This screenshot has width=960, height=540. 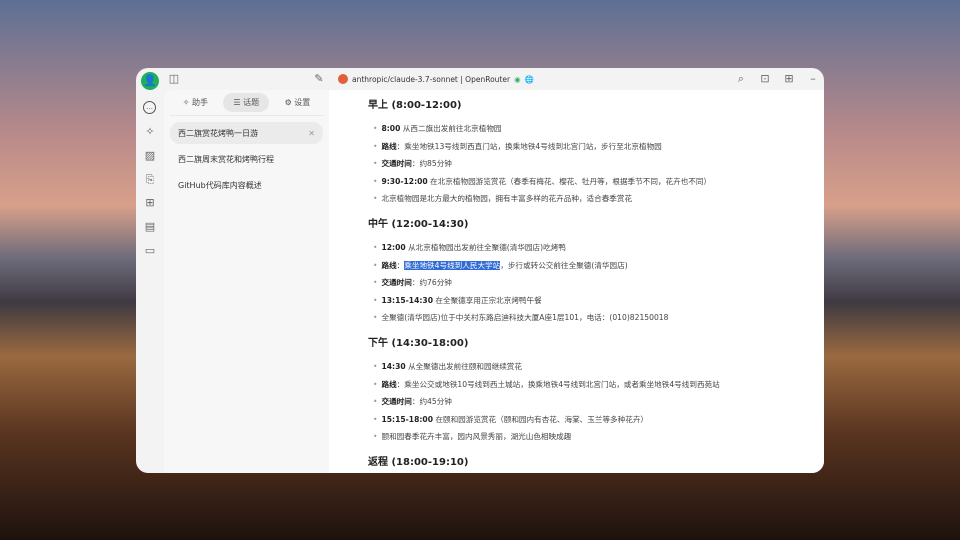 What do you see at coordinates (485, 247) in the screenshot?
I see `item-text: 从北京植物园出发前往全聚德(清华园店)吃烤鸭` at bounding box center [485, 247].